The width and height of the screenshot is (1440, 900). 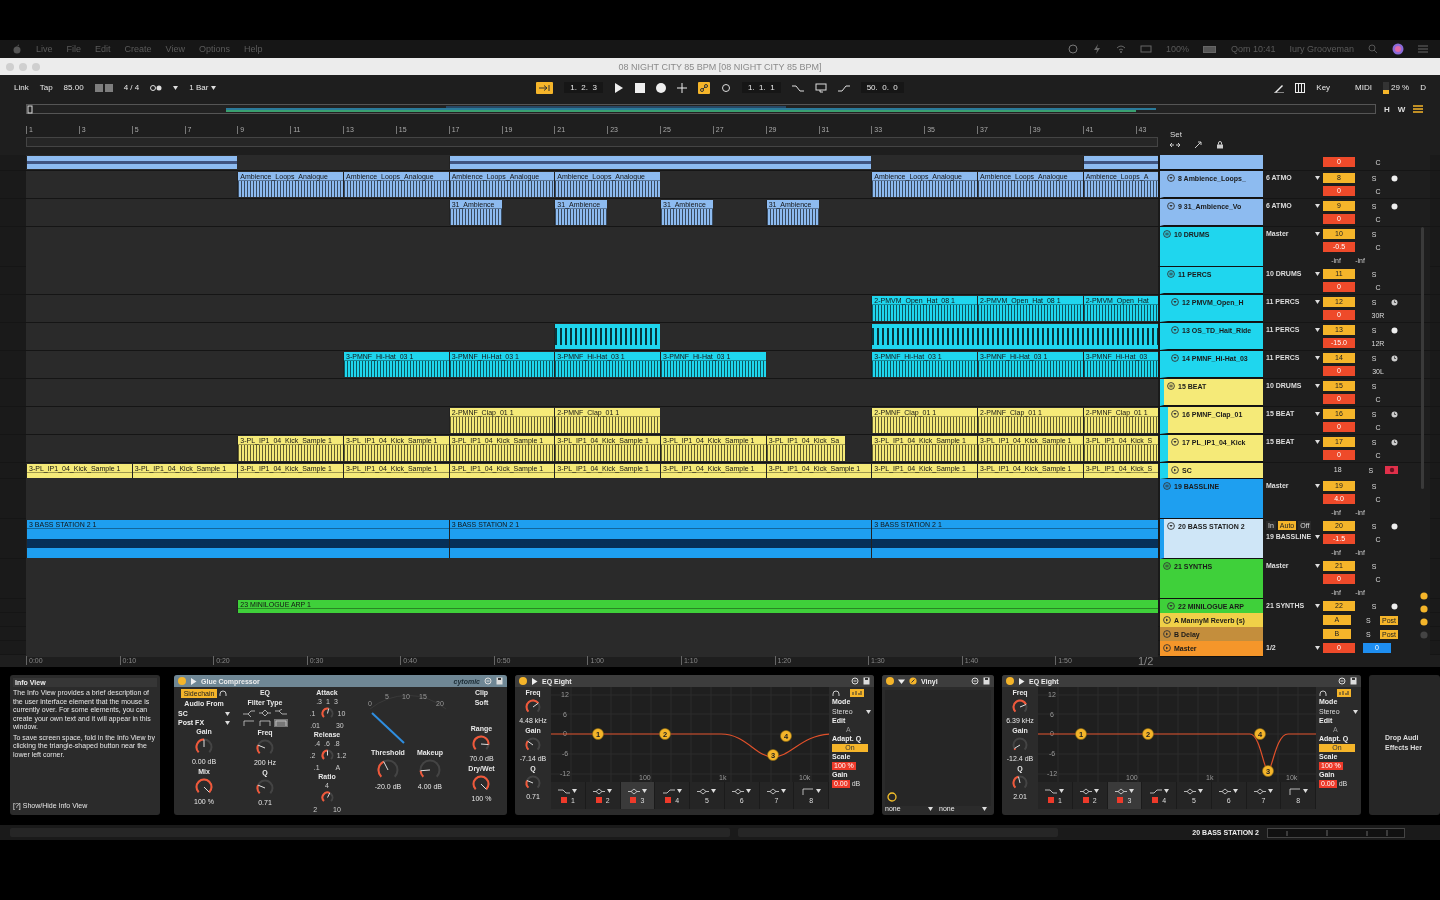 What do you see at coordinates (725, 87) in the screenshot?
I see `loop-icon` at bounding box center [725, 87].